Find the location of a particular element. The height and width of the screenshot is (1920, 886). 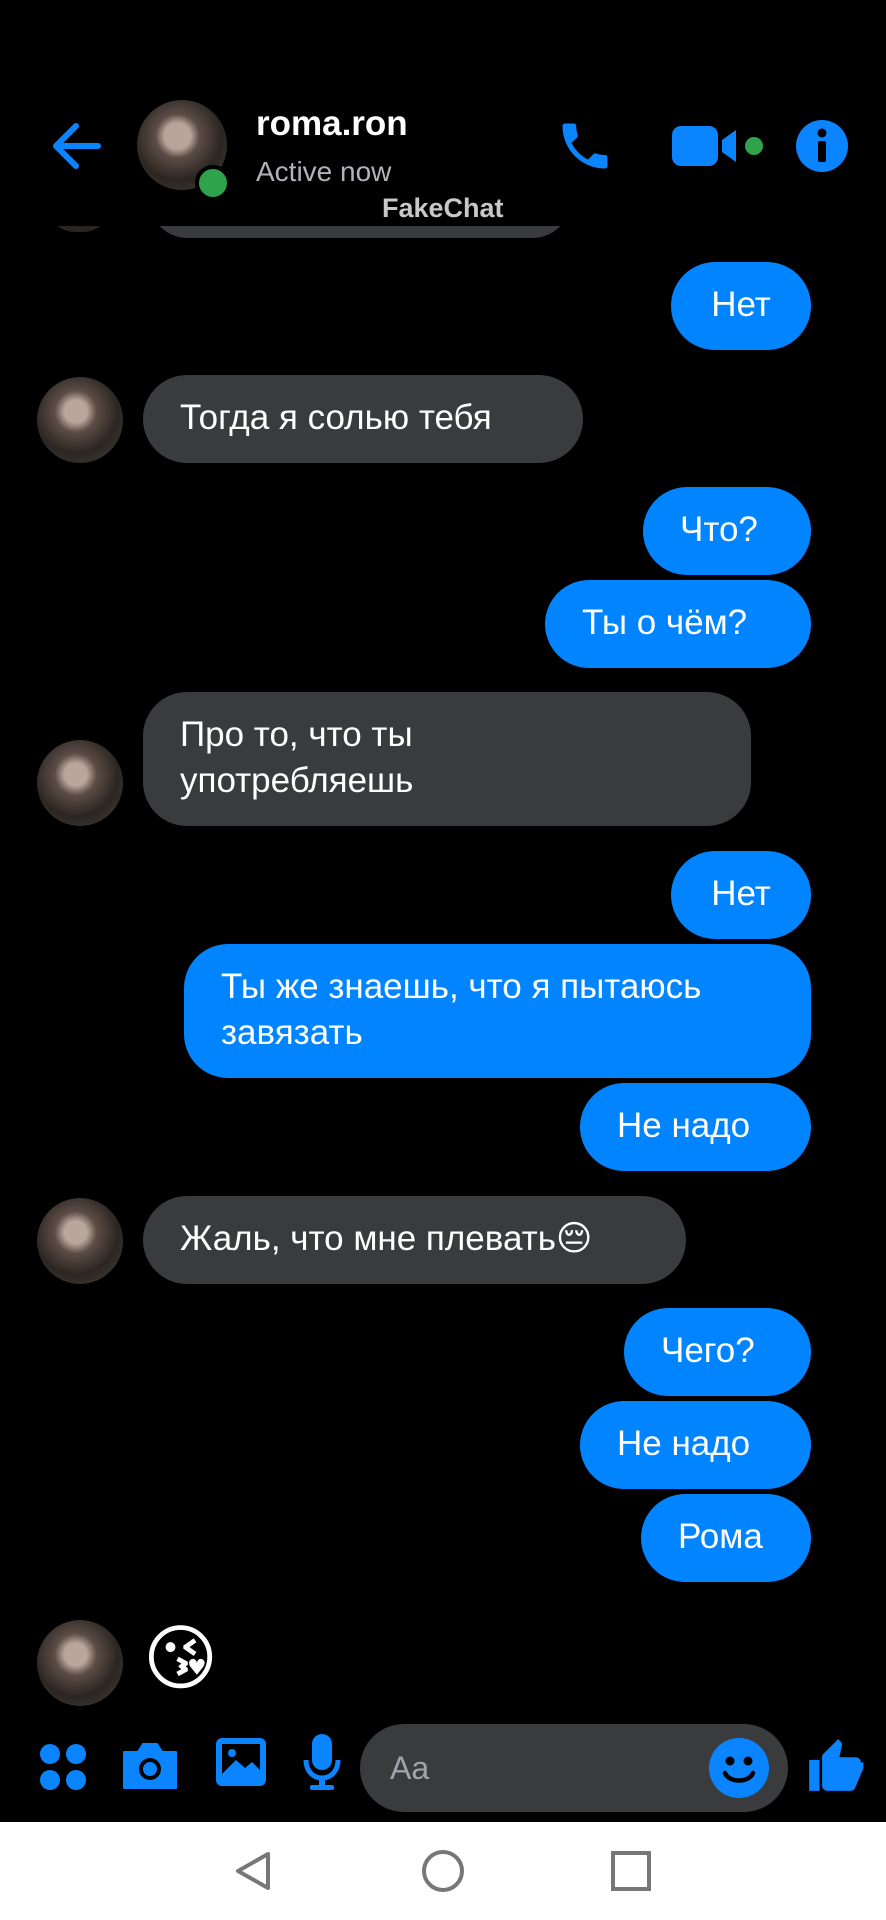

camera-icon is located at coordinates (150, 1766).